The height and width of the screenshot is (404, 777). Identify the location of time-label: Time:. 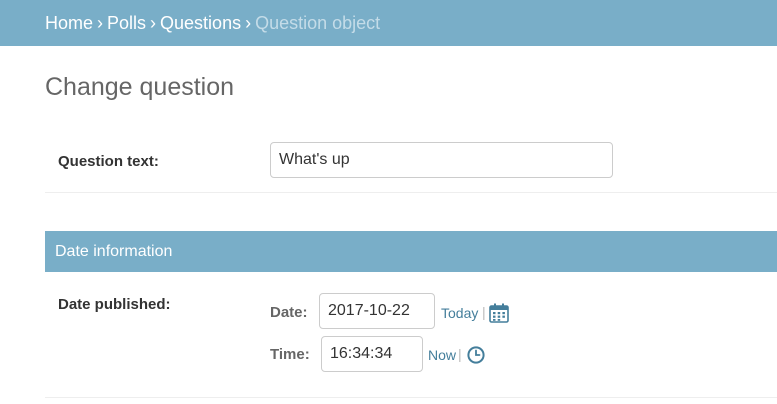
(290, 354).